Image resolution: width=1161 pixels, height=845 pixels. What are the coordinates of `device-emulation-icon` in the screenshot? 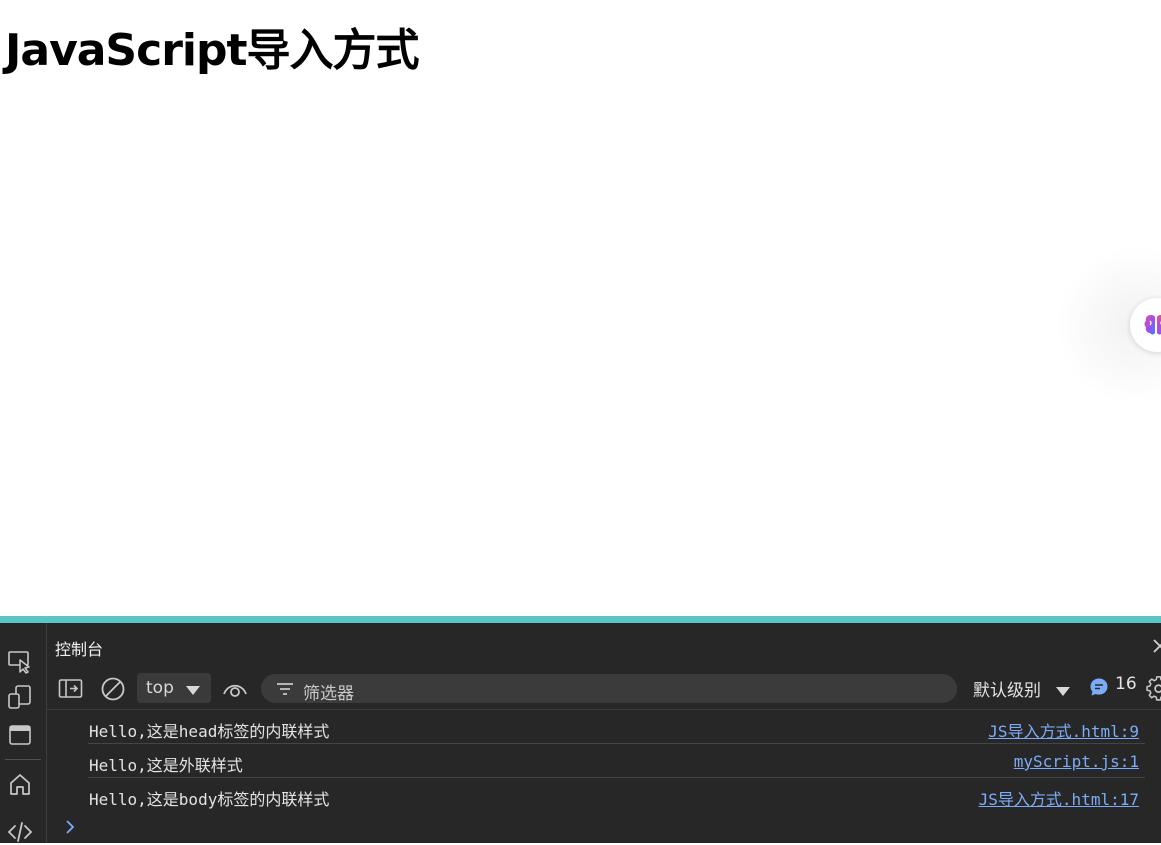 It's located at (20, 697).